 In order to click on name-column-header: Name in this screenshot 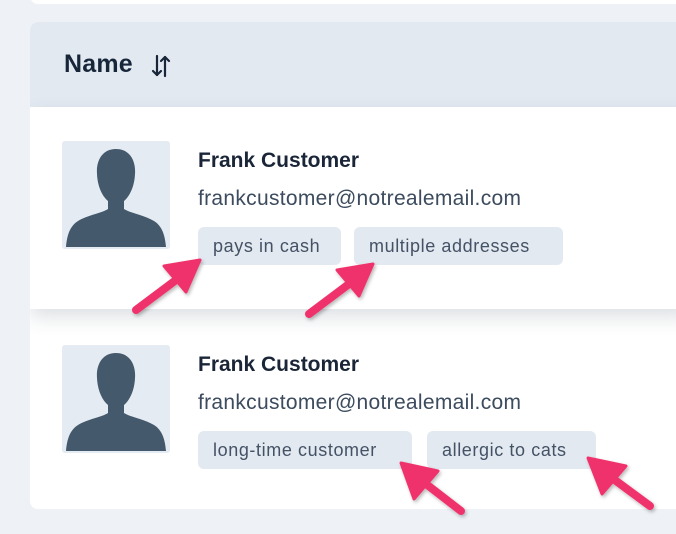, I will do `click(98, 64)`.